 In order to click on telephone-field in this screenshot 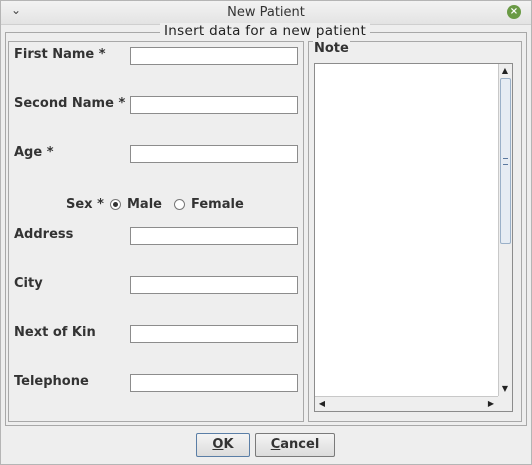, I will do `click(214, 383)`.